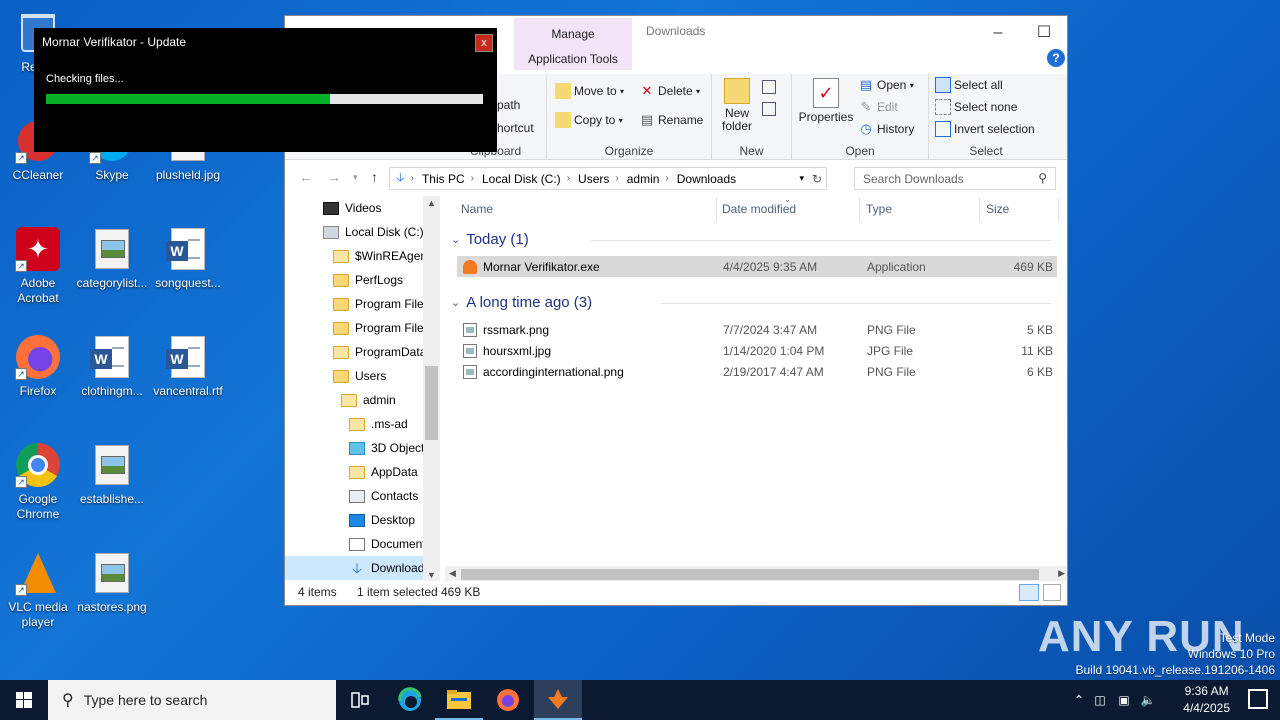 This screenshot has height=720, width=1280. Describe the element at coordinates (362, 400) in the screenshot. I see `nav-item: admin` at that location.